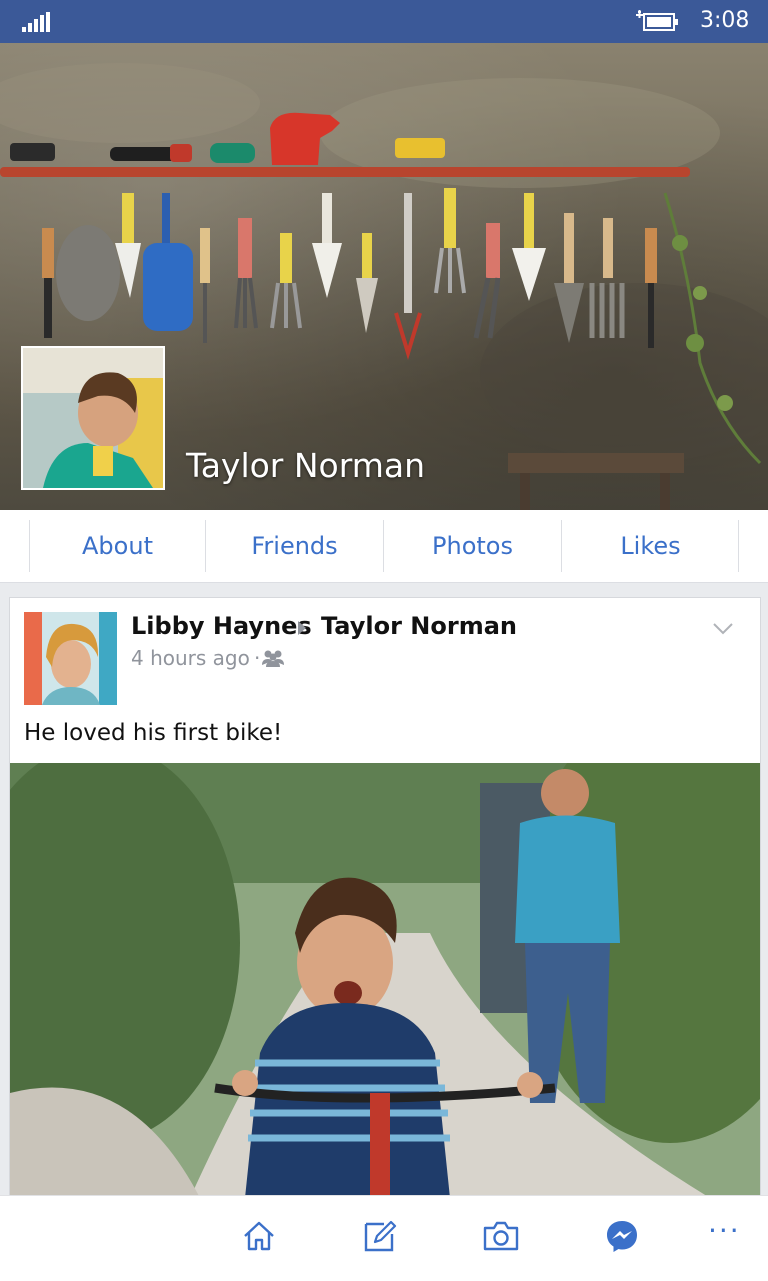 The width and height of the screenshot is (768, 1281). Describe the element at coordinates (190, 658) in the screenshot. I see `post-timestamp: 4 hours ago` at that location.